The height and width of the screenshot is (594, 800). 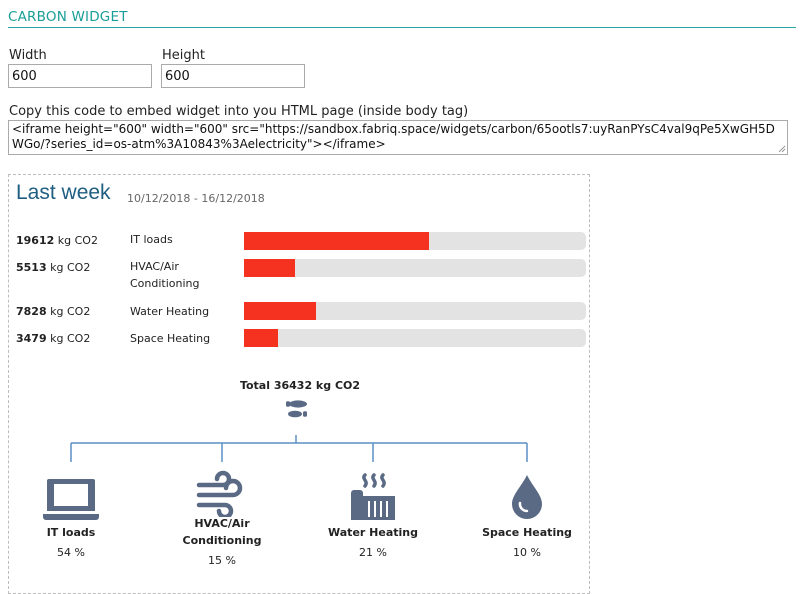 What do you see at coordinates (373, 496) in the screenshot?
I see `water-heater-icon` at bounding box center [373, 496].